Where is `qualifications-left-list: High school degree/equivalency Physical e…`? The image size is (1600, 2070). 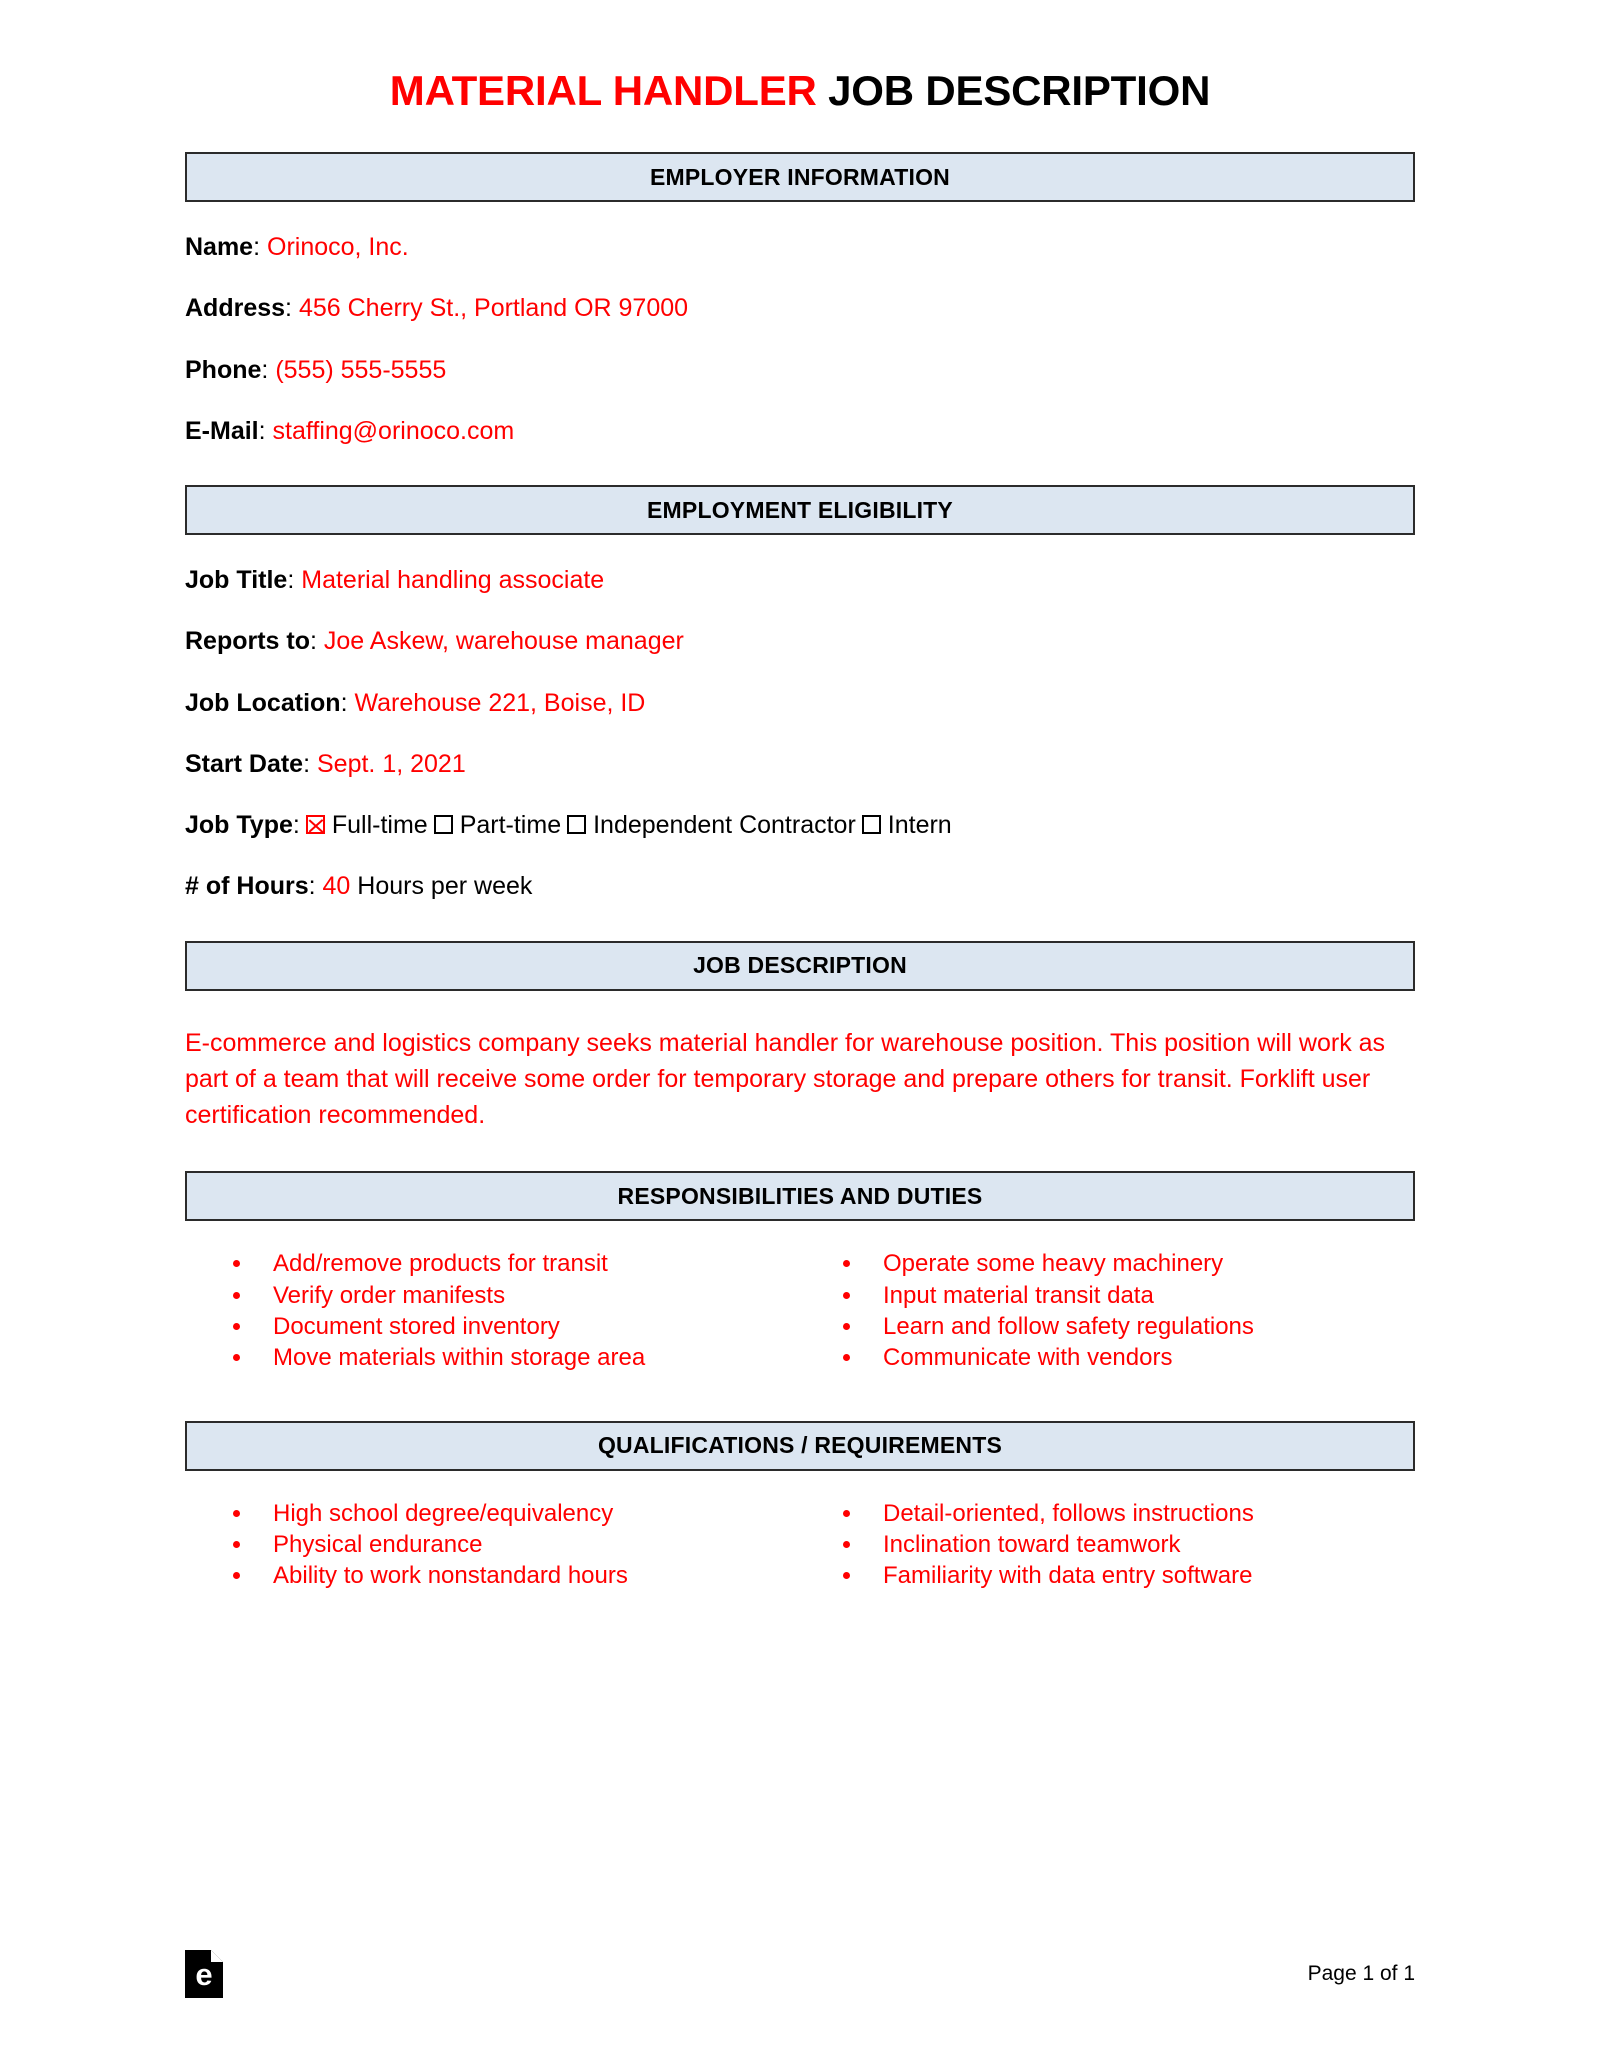 qualifications-left-list: High school degree/equivalency Physical e… is located at coordinates (524, 1545).